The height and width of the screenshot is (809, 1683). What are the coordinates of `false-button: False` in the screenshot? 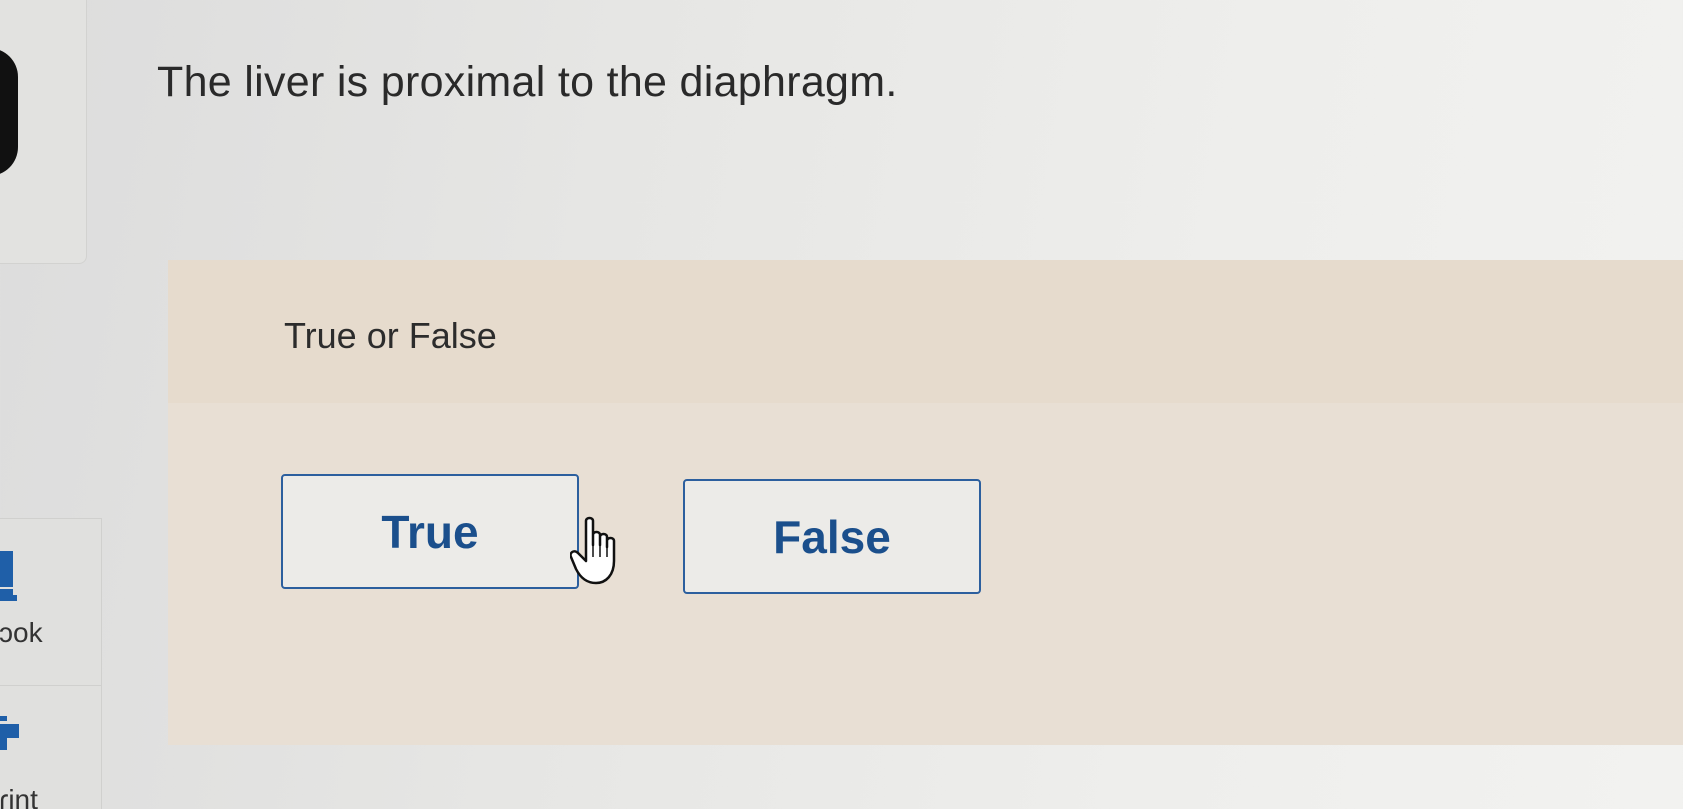 It's located at (832, 536).